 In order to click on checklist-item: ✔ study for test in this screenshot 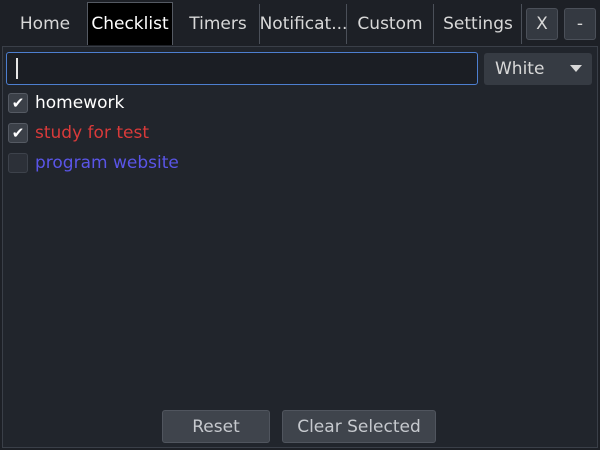, I will do `click(78, 133)`.